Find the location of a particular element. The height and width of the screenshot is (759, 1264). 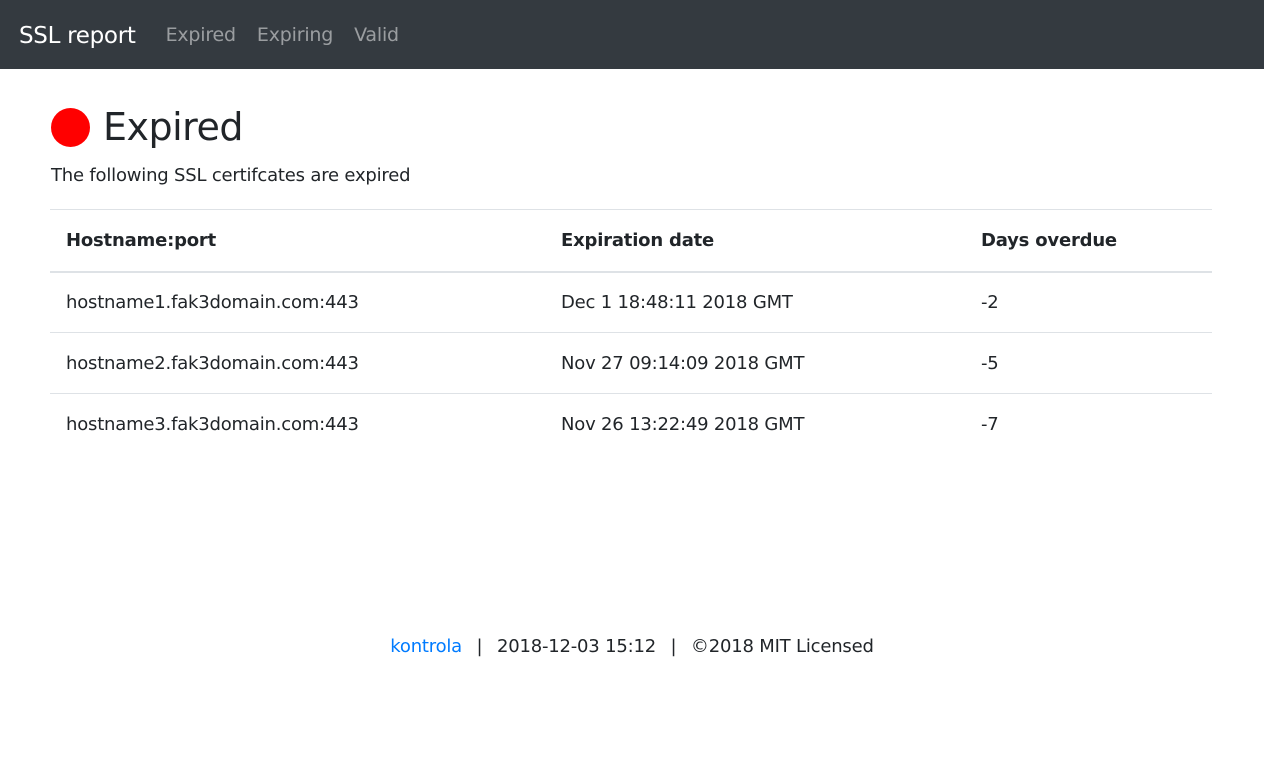

red-status-dot-icon is located at coordinates (70, 127).